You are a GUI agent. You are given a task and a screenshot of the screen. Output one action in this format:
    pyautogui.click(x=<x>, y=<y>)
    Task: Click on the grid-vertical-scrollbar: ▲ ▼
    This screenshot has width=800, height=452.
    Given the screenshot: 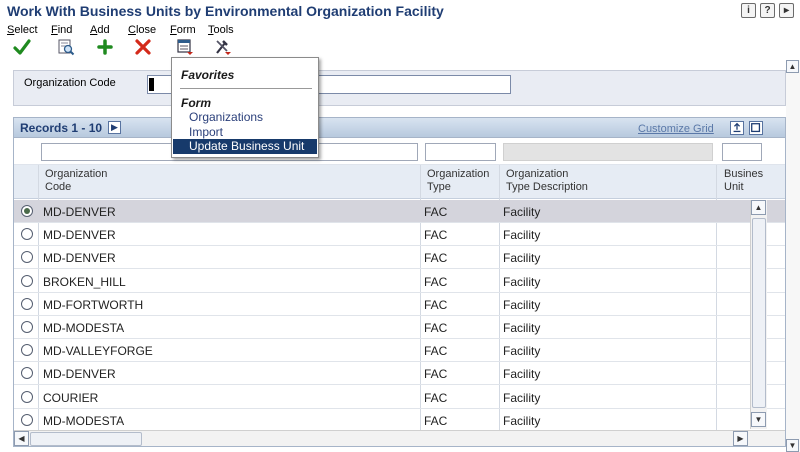 What is the action you would take?
    pyautogui.click(x=758, y=314)
    